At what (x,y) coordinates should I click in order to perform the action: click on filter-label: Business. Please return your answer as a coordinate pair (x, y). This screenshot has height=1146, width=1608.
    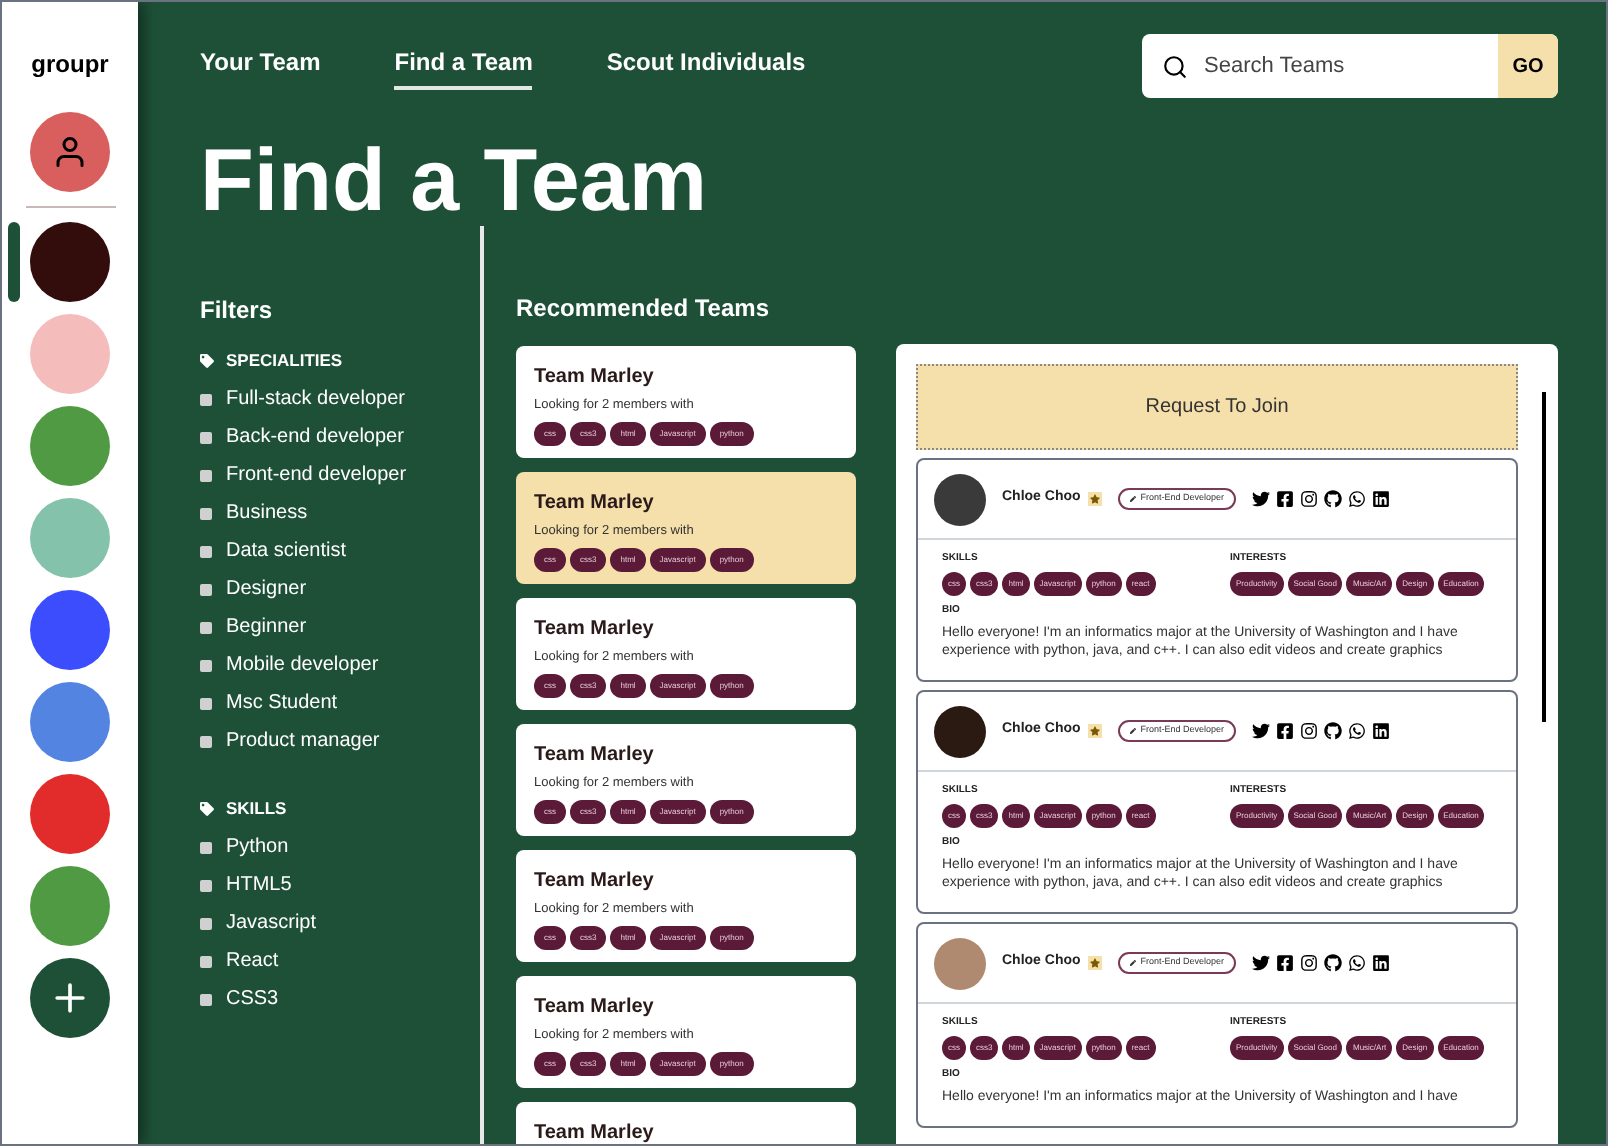
    Looking at the image, I should click on (267, 513).